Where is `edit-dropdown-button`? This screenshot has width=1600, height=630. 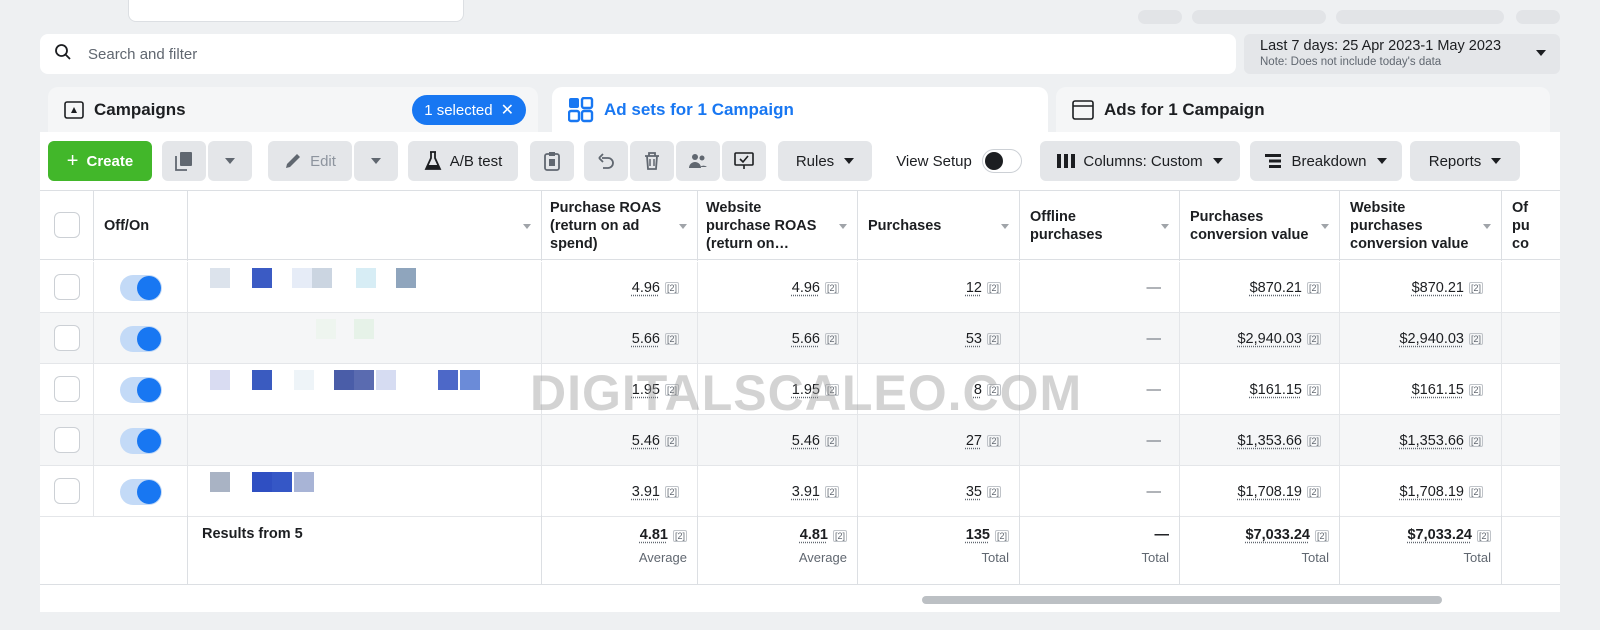
edit-dropdown-button is located at coordinates (376, 161).